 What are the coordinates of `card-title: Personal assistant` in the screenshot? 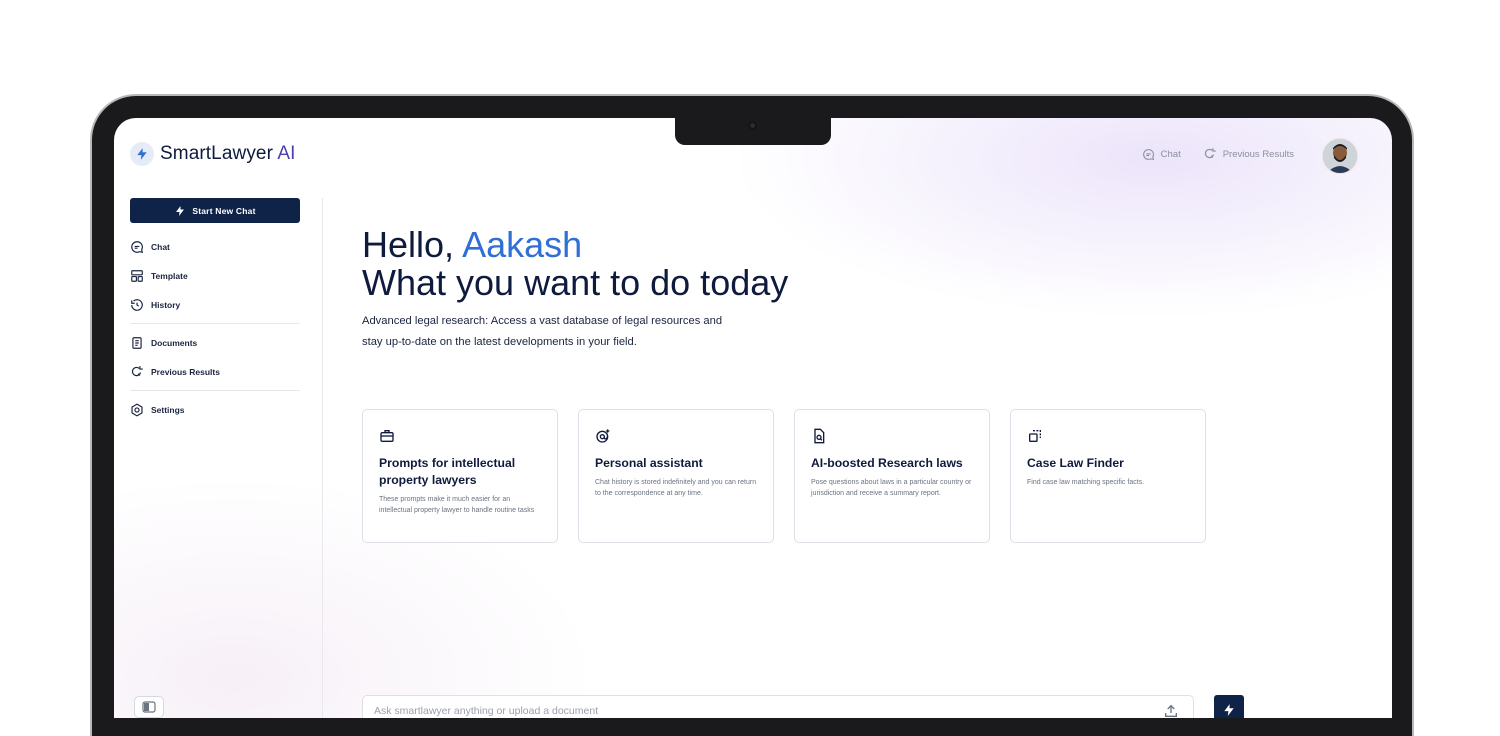 It's located at (649, 463).